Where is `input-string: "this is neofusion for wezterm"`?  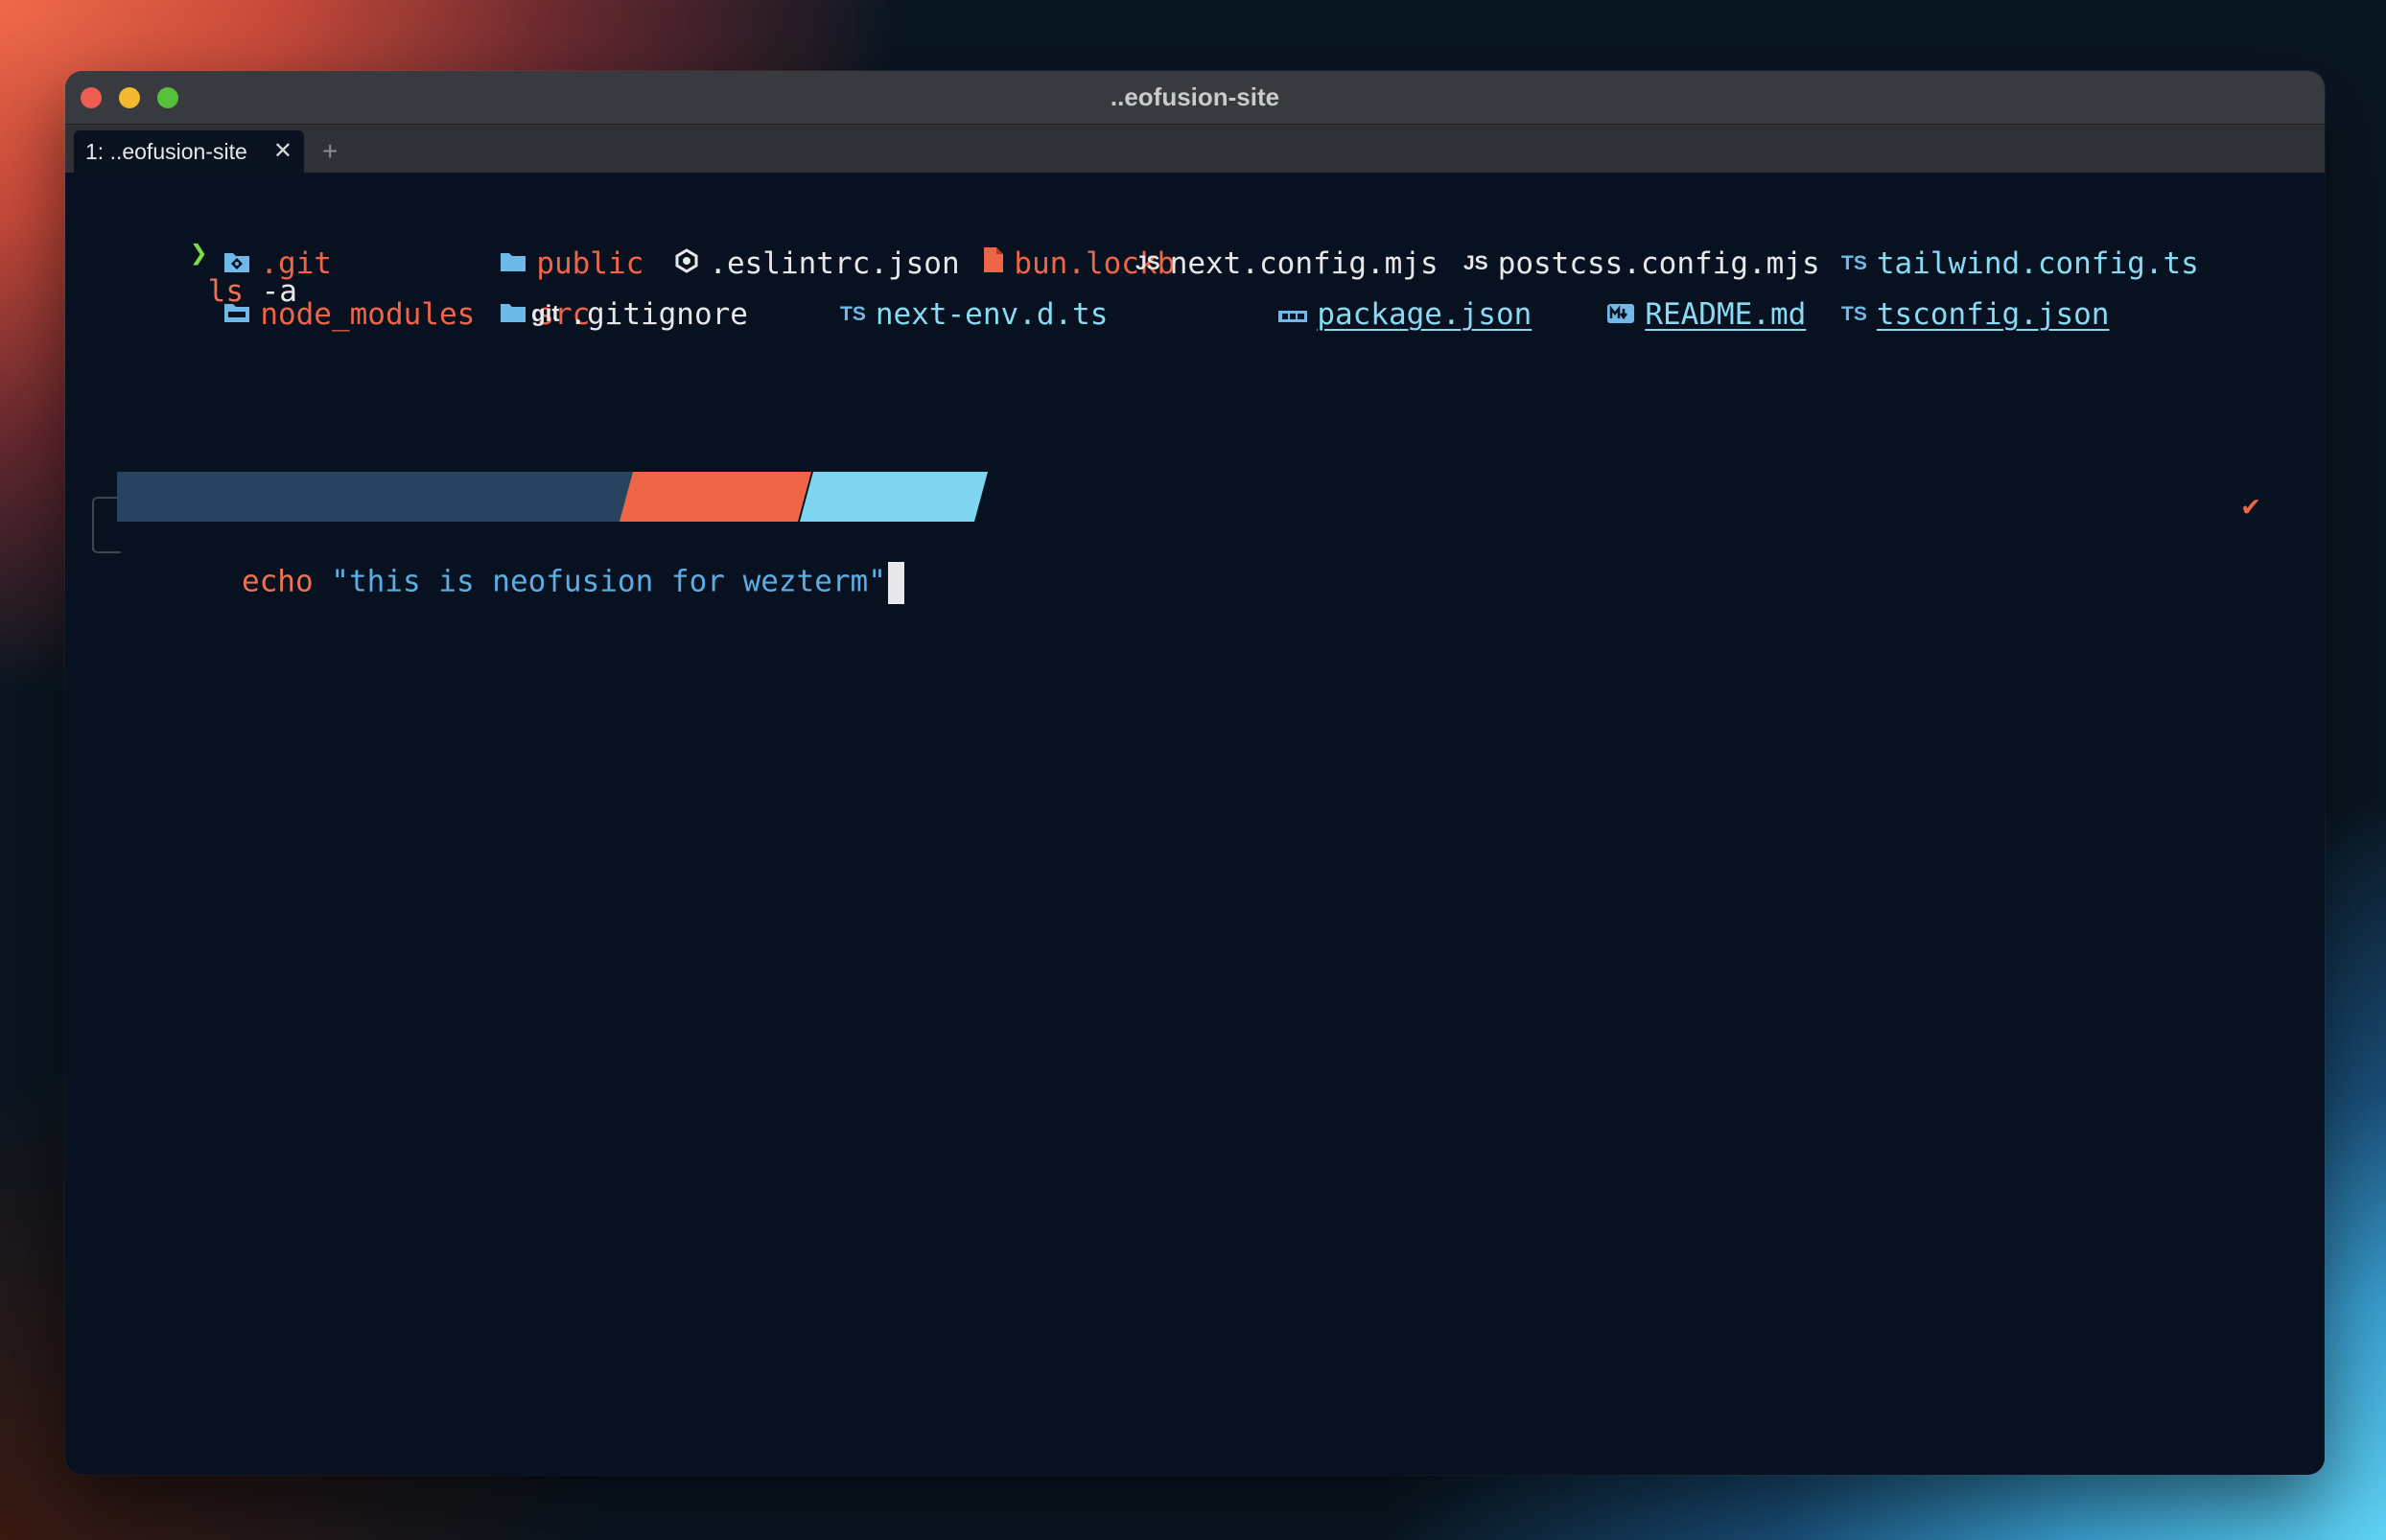
input-string: "this is neofusion for wezterm" is located at coordinates (599, 581).